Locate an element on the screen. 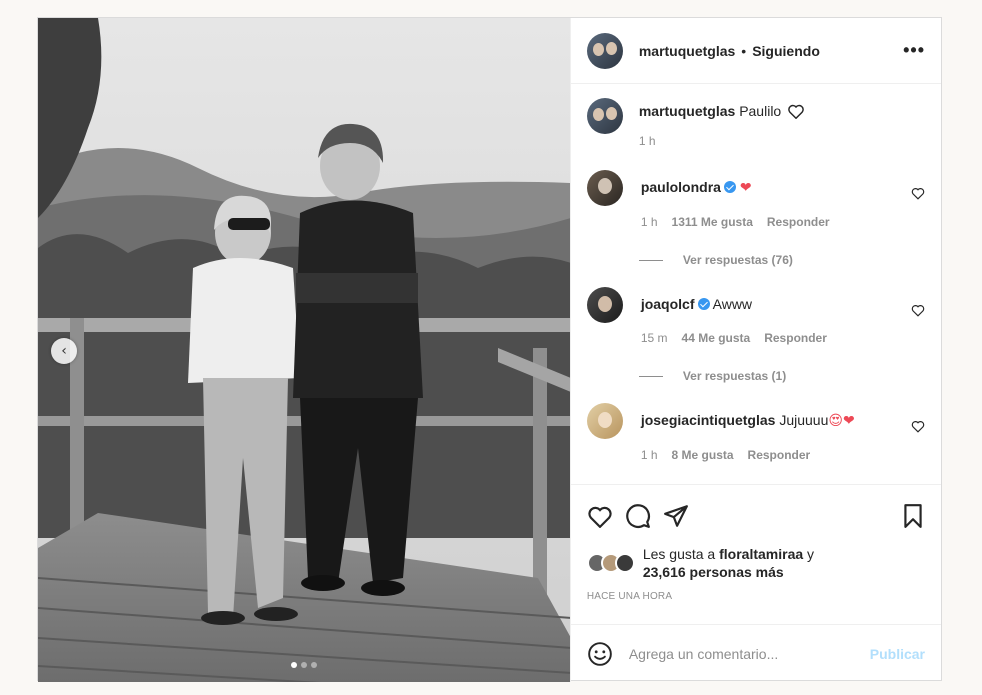 Image resolution: width=982 pixels, height=695 pixels. comment-likes: 8 Me gusta is located at coordinates (703, 455).